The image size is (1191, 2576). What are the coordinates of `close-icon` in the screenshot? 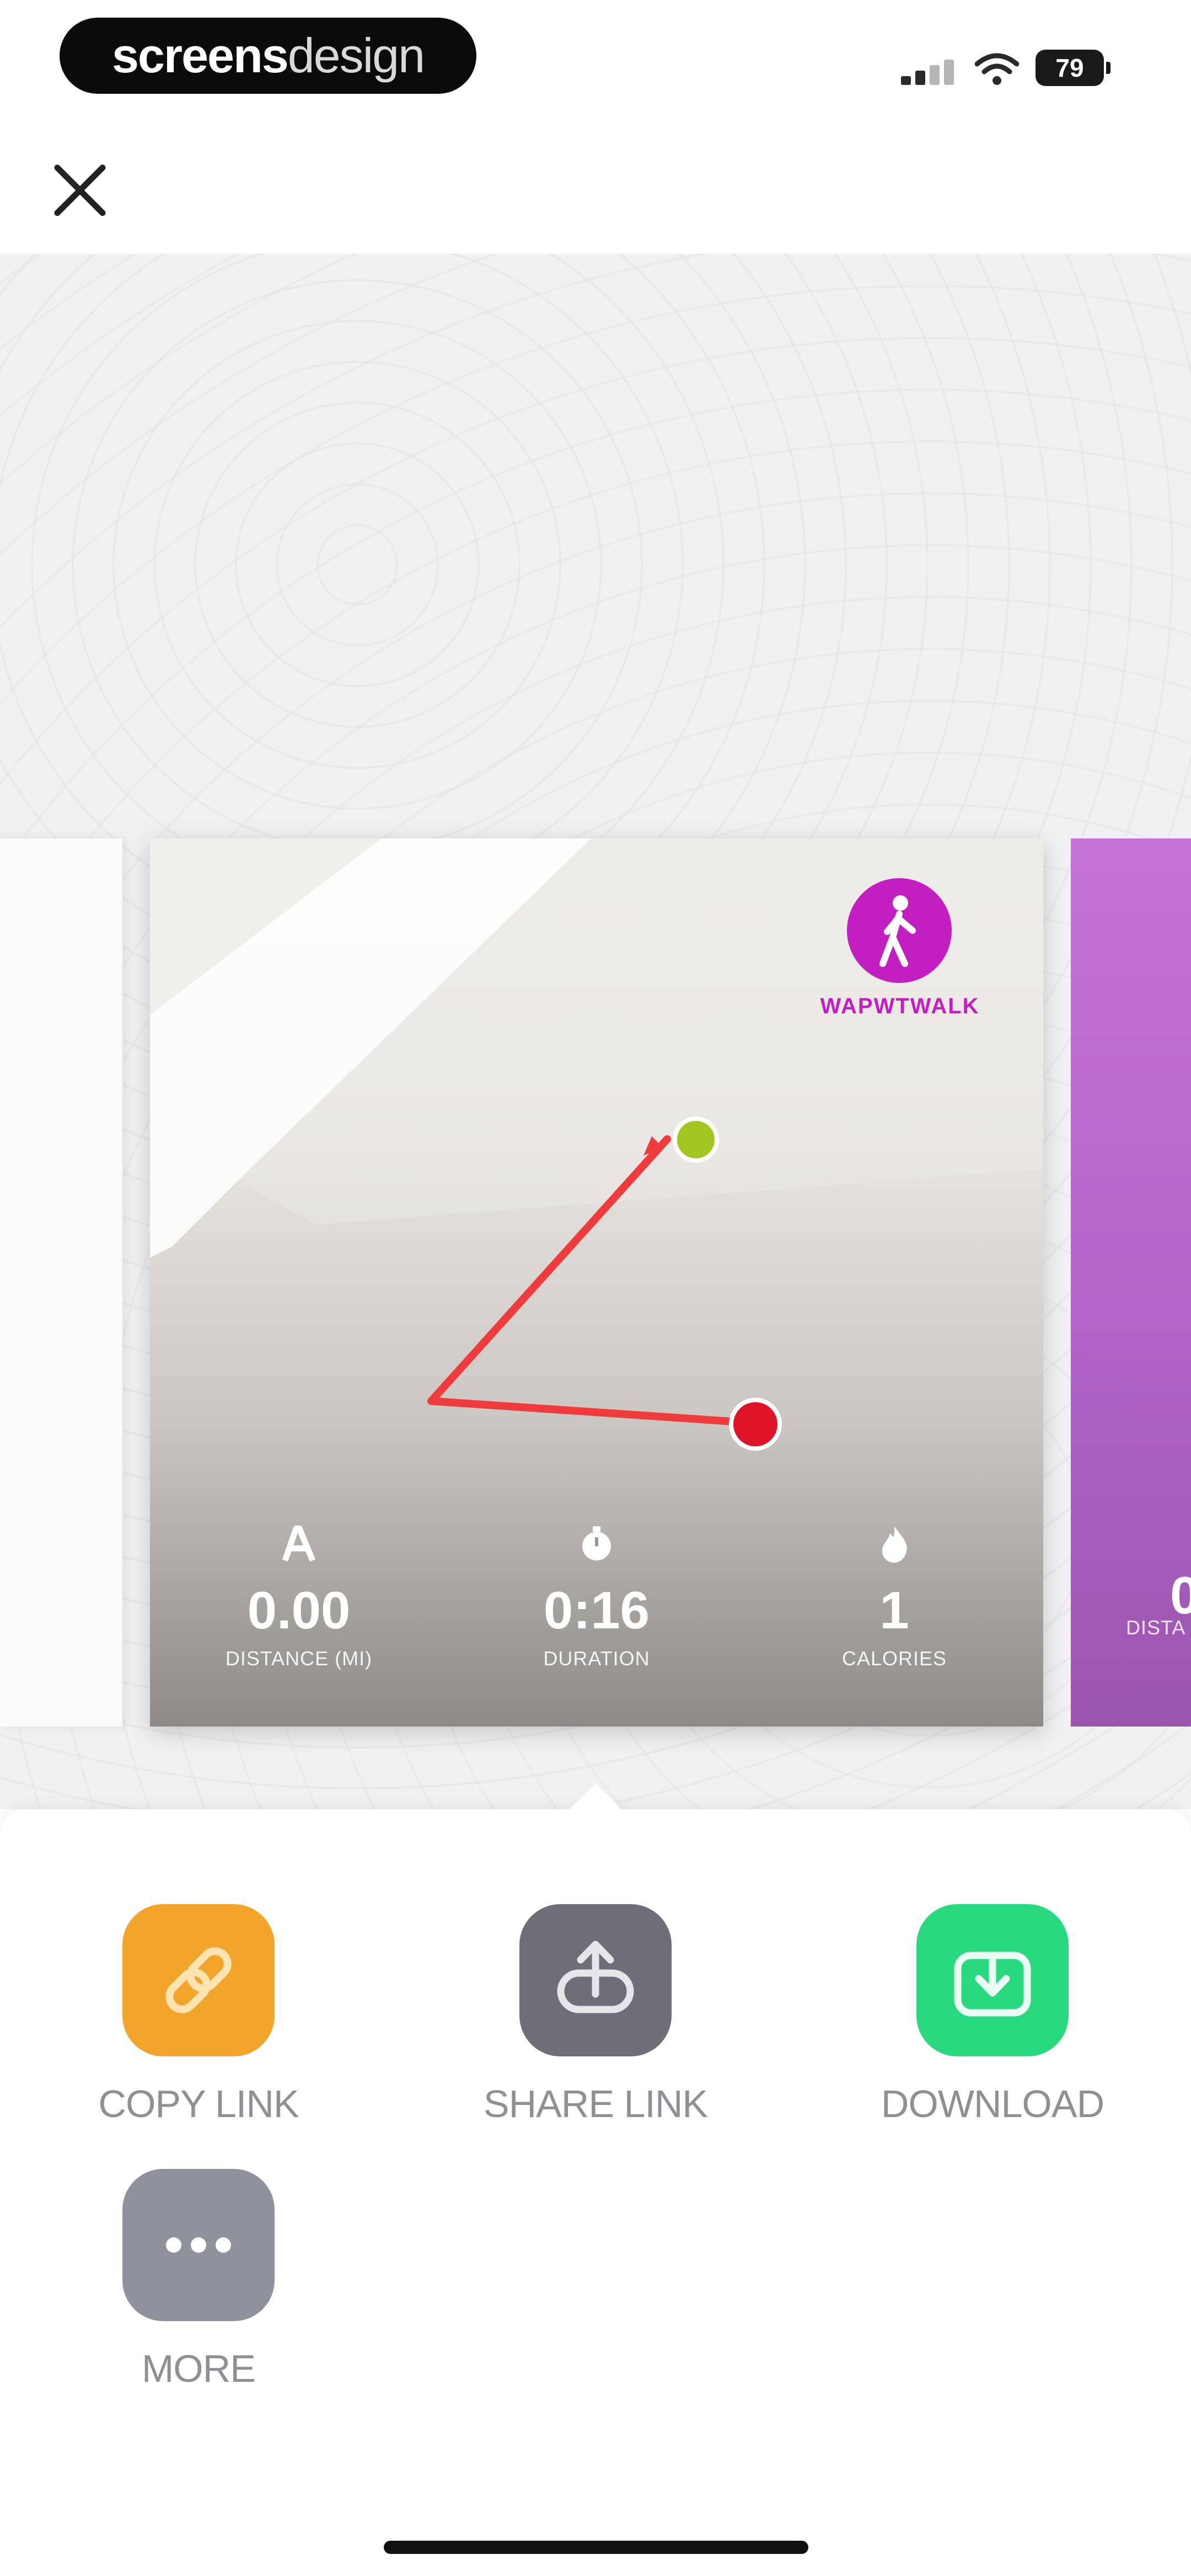 It's located at (80, 190).